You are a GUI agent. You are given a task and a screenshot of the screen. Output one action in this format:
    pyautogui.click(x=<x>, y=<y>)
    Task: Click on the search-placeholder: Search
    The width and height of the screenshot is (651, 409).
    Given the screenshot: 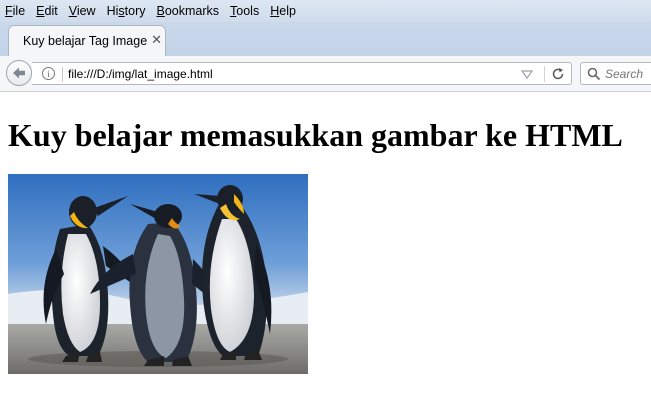 What is the action you would take?
    pyautogui.click(x=624, y=74)
    